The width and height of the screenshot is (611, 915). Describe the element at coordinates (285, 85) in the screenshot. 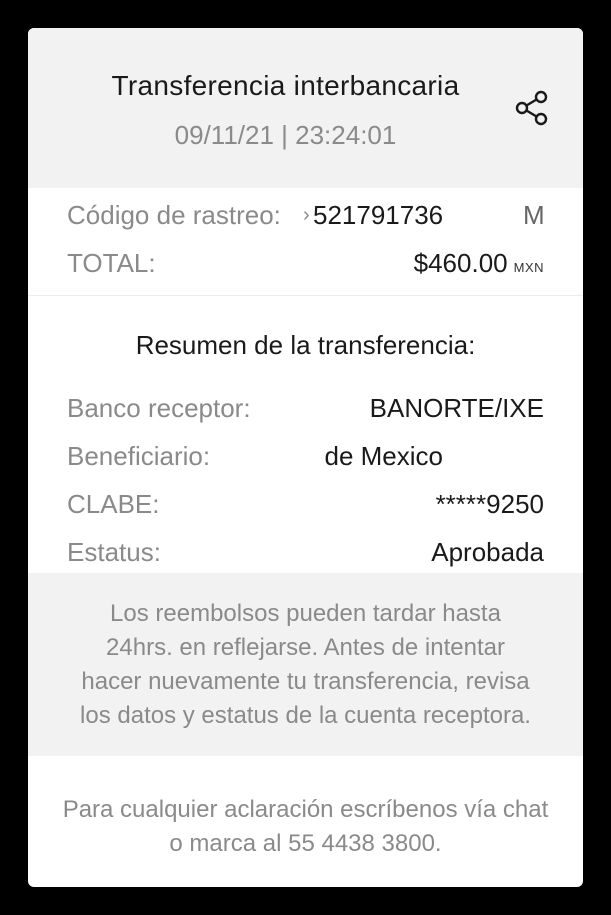

I see `page-title: Transferencia interbancaria` at that location.